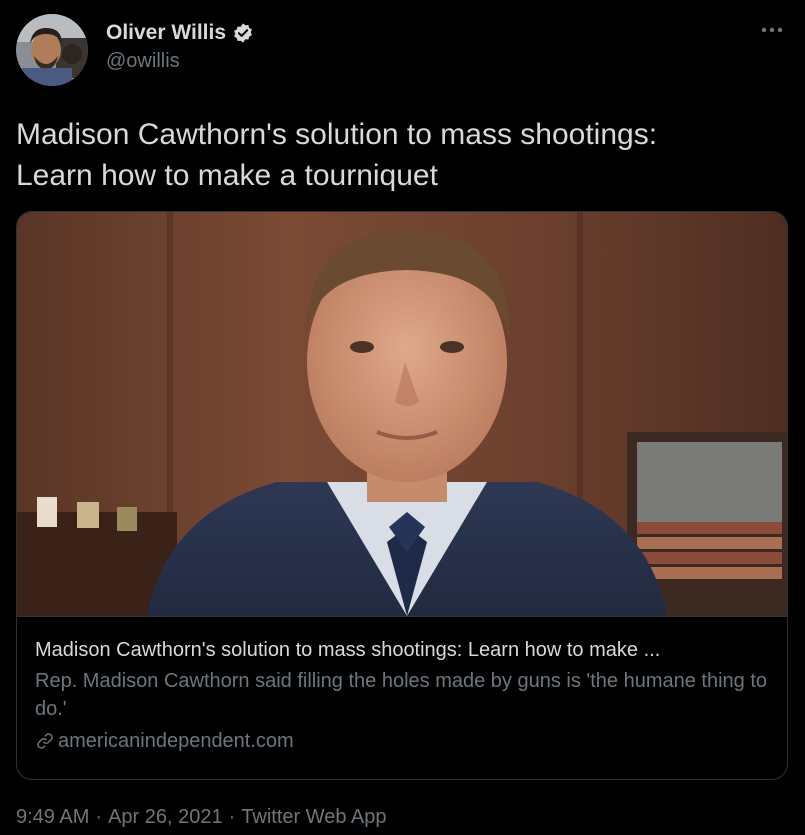 This screenshot has width=805, height=835. I want to click on author-block: Oliver Willis @owillis, so click(180, 46).